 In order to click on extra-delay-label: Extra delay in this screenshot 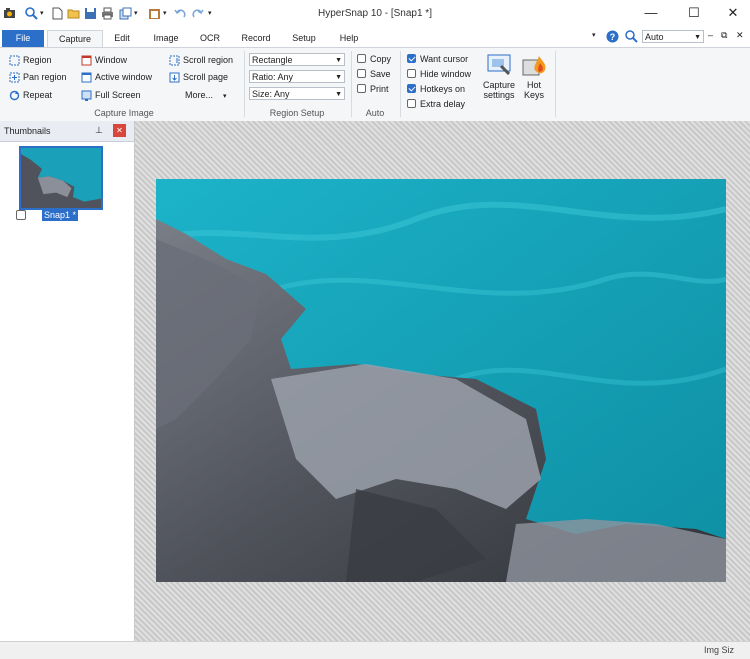, I will do `click(443, 104)`.